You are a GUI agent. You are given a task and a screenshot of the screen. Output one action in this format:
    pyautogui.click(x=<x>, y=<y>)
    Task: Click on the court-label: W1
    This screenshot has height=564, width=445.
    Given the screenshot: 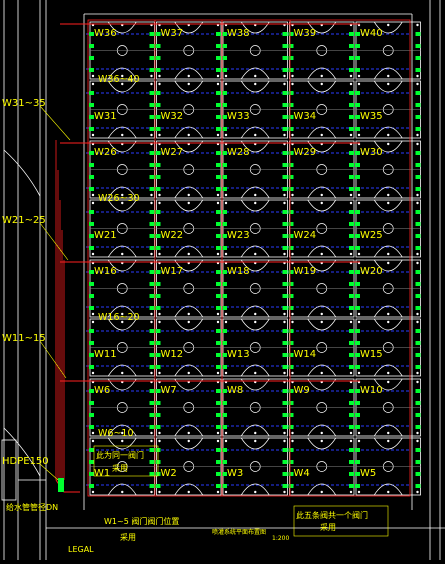 What is the action you would take?
    pyautogui.click(x=102, y=473)
    